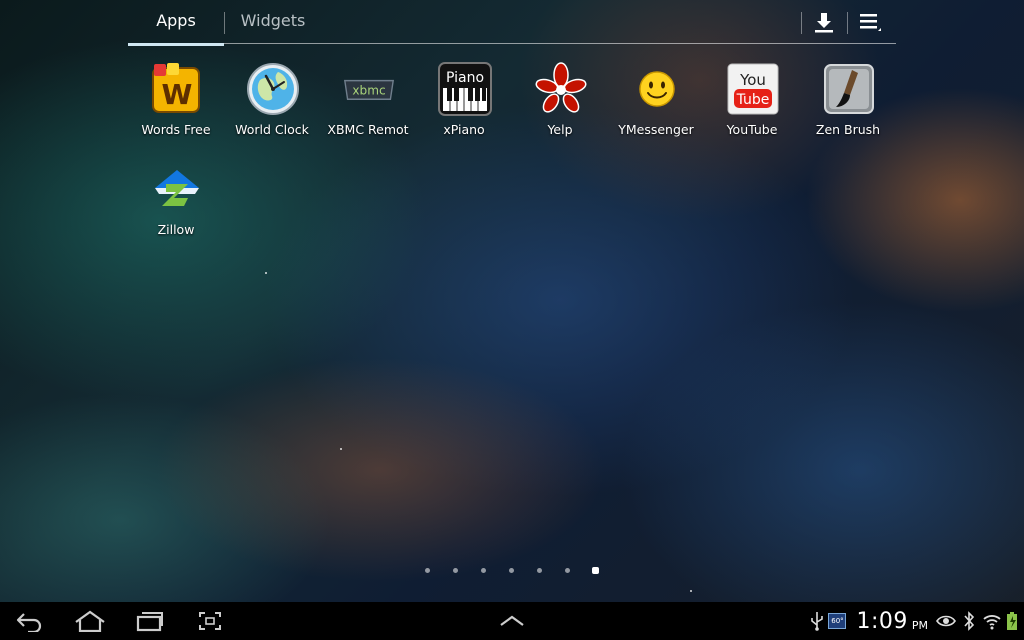 This screenshot has height=640, width=1024. I want to click on system-bar: 60° 1:09 PM, so click(512, 621).